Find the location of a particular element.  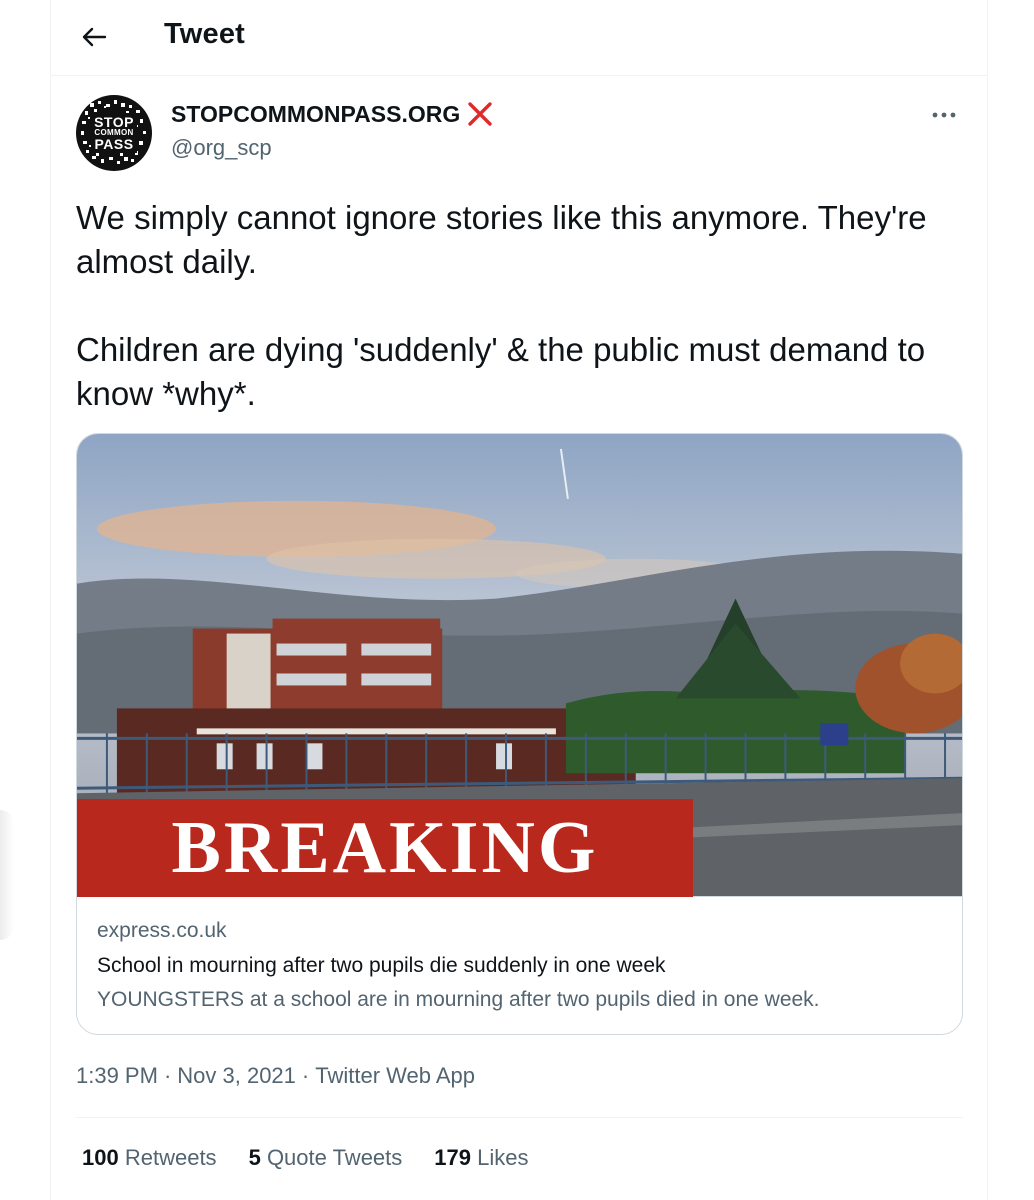

quote-tweets-label: Quote Tweets is located at coordinates (334, 1157).